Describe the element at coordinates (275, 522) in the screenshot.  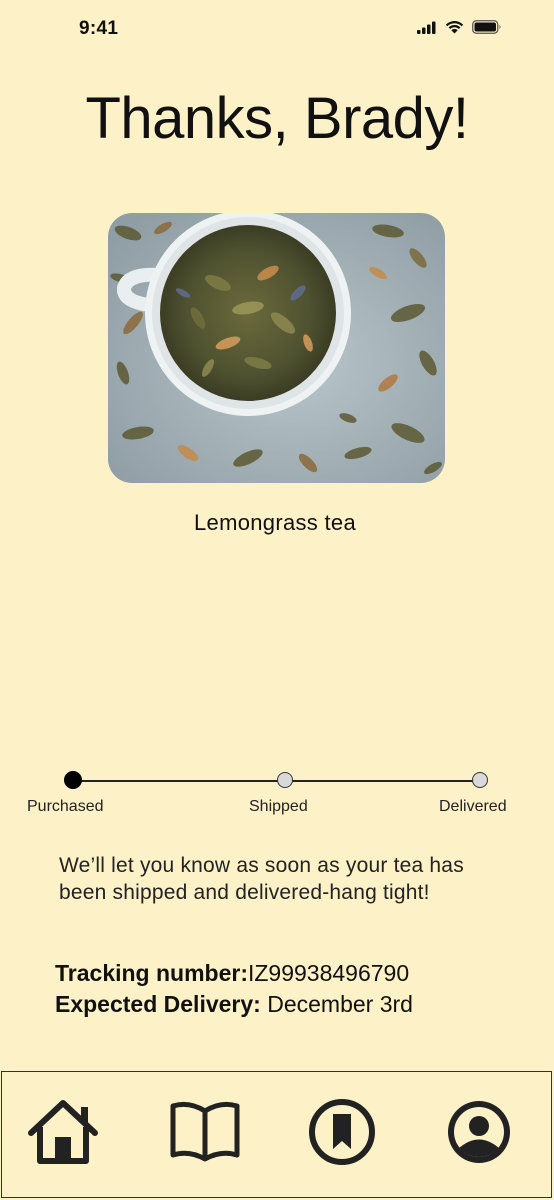
I see `product-name: Lemongrass tea` at that location.